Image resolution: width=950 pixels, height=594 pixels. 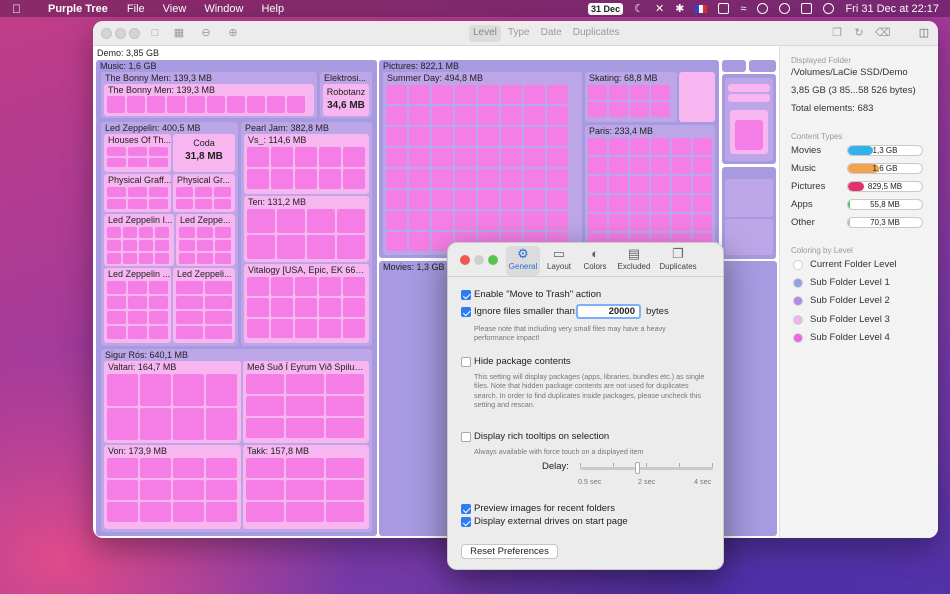 I want to click on mode-date: Date, so click(x=551, y=33).